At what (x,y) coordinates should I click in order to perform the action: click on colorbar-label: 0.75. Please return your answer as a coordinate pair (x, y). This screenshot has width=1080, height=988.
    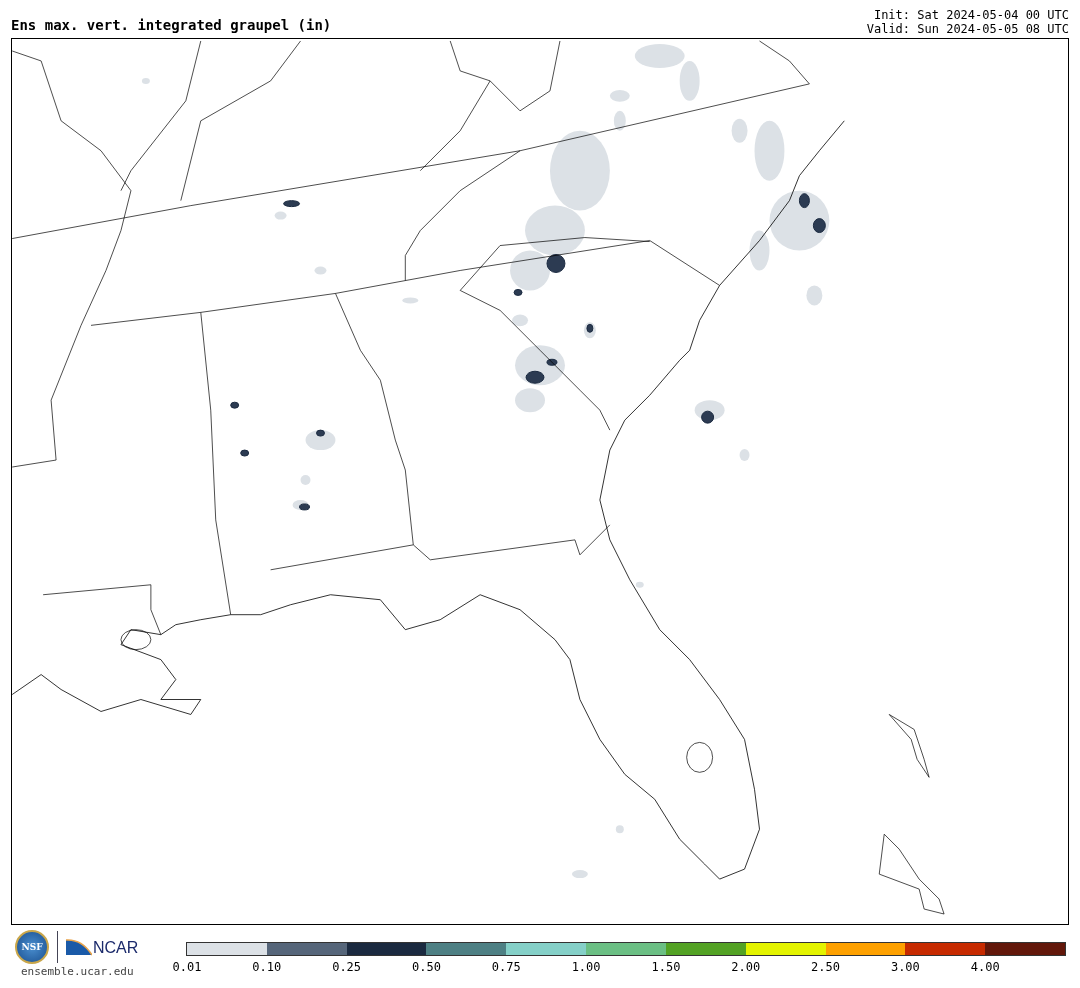
    Looking at the image, I should click on (506, 967).